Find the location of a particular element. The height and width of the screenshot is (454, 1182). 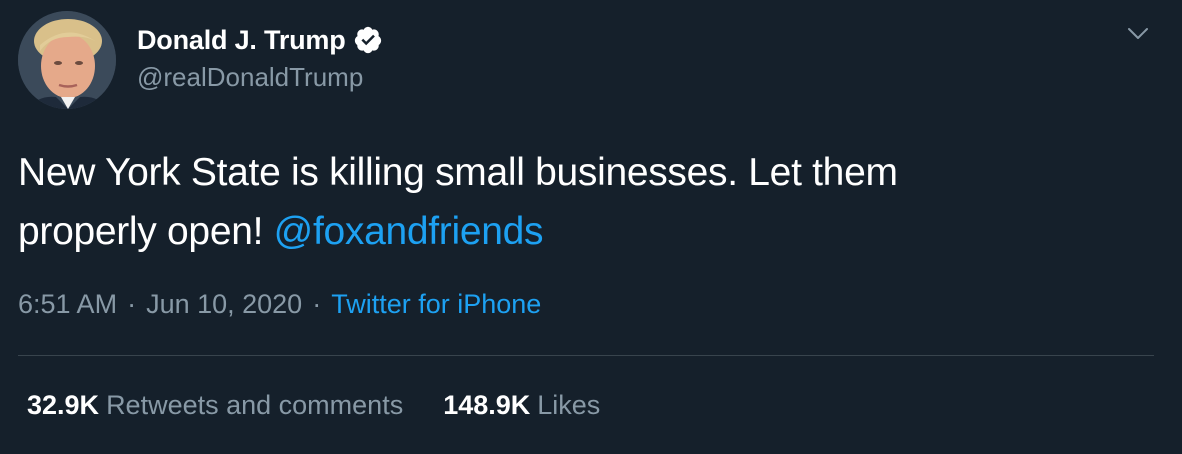

likes-stat: 148.9K Likes is located at coordinates (521, 405).